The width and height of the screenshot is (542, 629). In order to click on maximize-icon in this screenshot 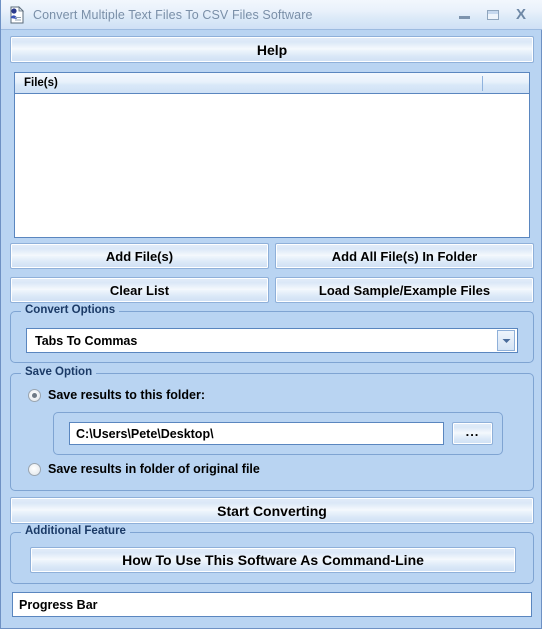, I will do `click(493, 15)`.